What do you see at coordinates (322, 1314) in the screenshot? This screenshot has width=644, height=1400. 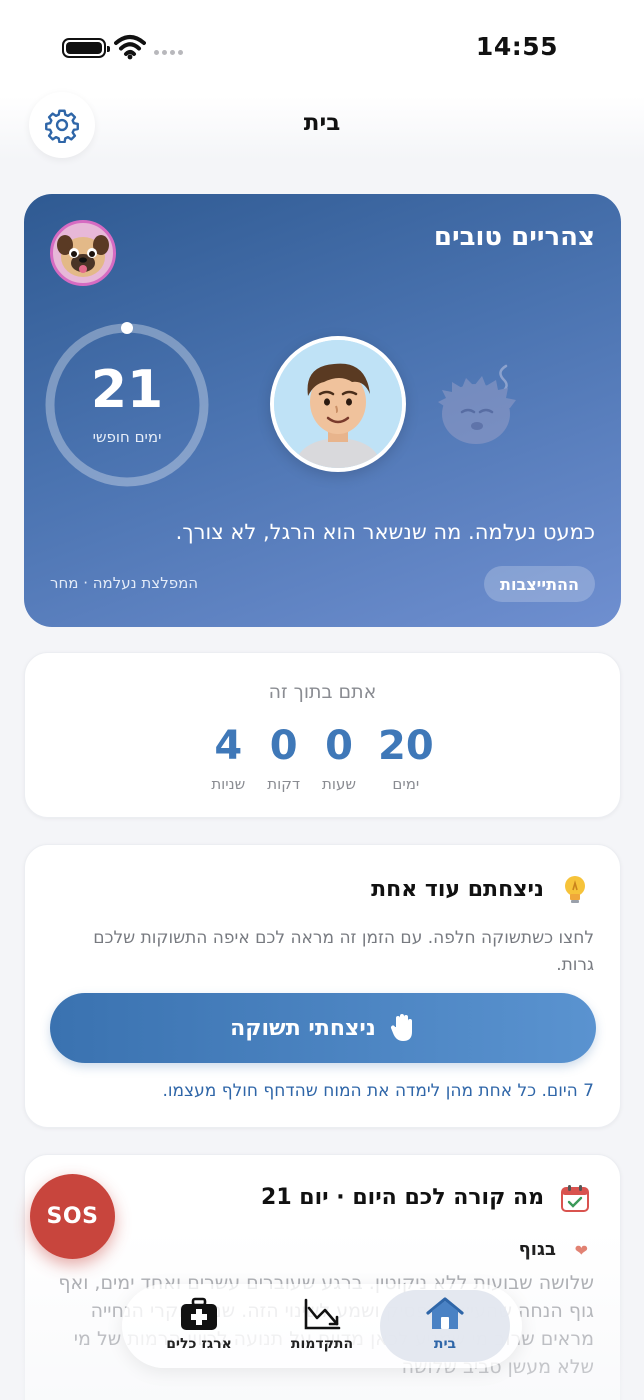 I see `chart-icon` at bounding box center [322, 1314].